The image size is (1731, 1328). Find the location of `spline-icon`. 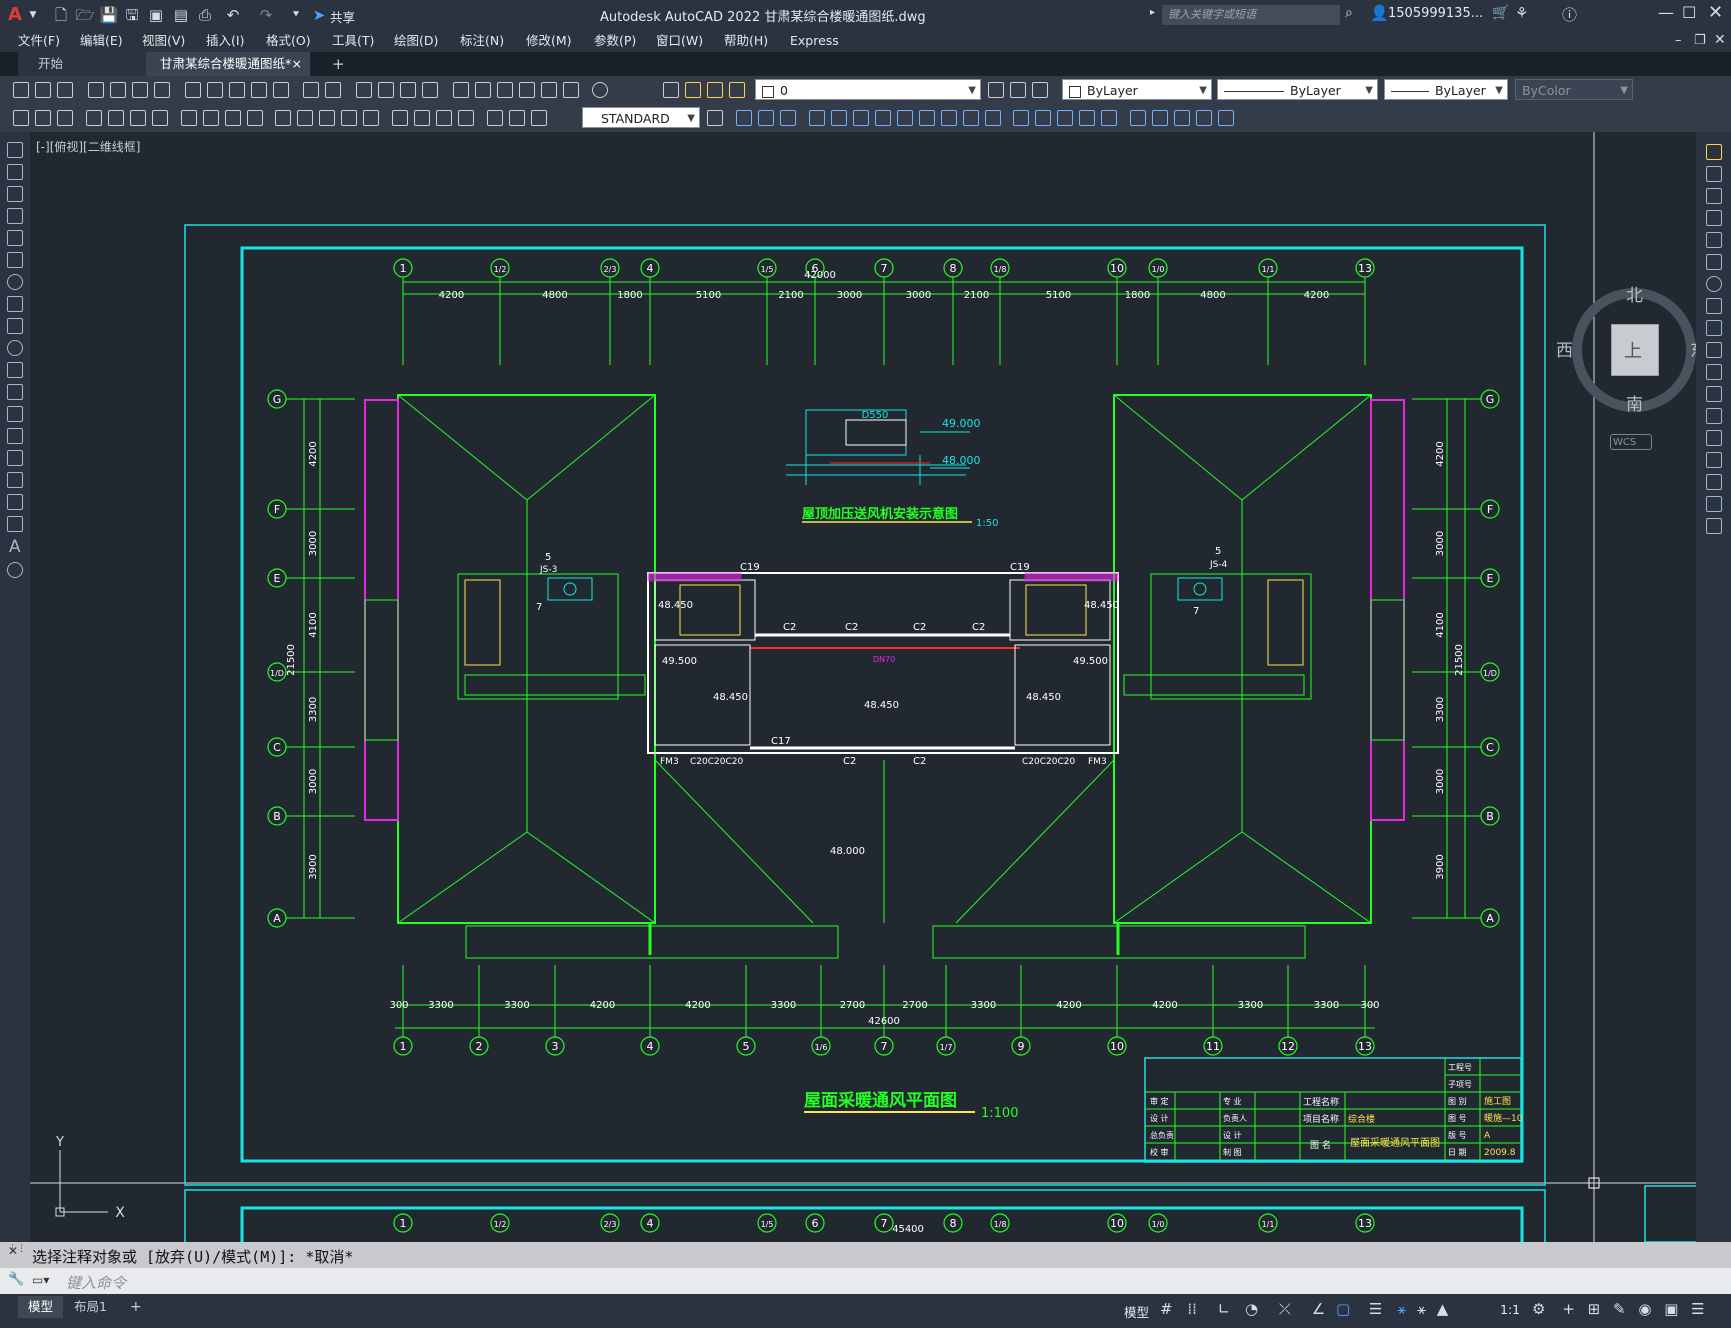

spline-icon is located at coordinates (15, 326).